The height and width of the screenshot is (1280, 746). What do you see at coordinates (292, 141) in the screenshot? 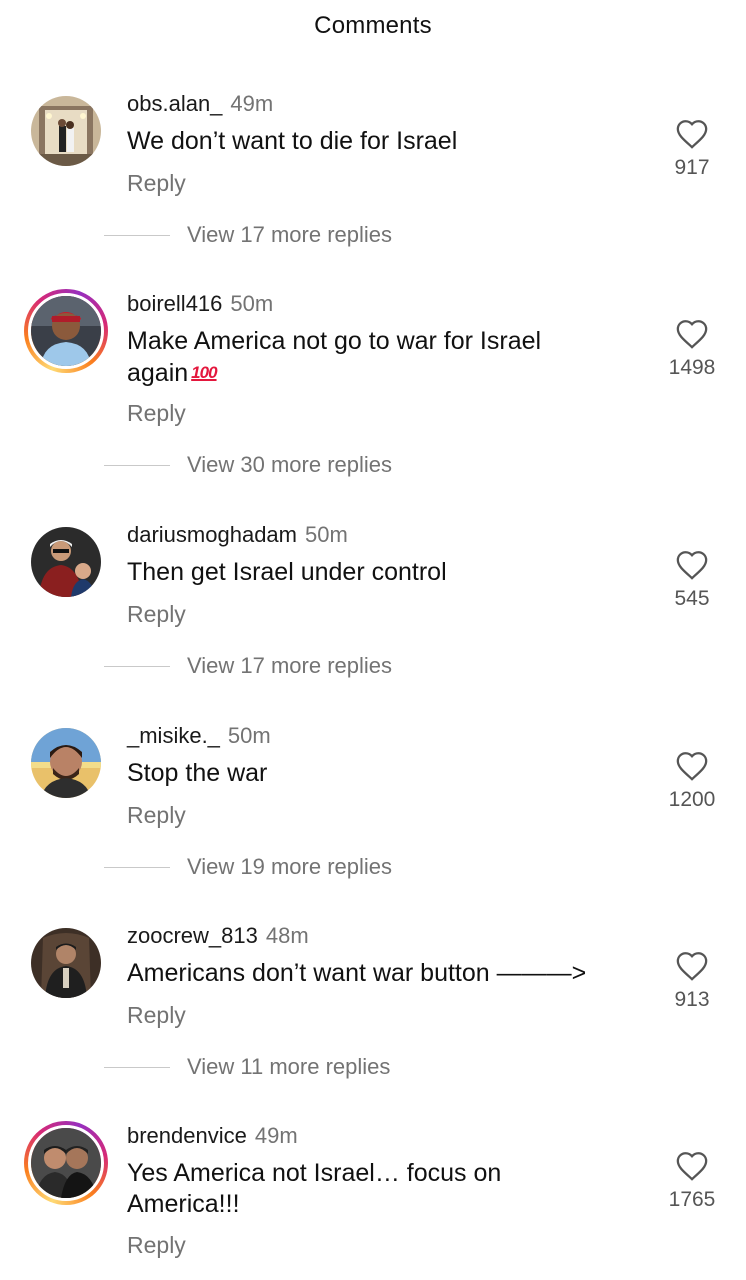
I see `comment-text: We don’t want to die for Israel` at bounding box center [292, 141].